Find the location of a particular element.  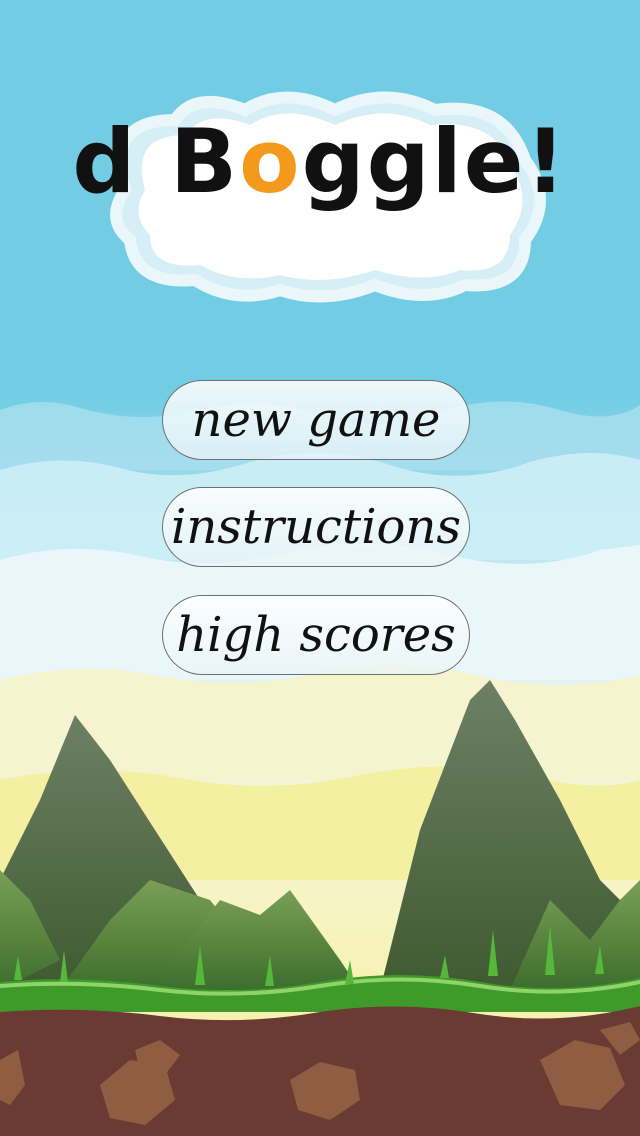

high-scores-button: high scores is located at coordinates (316, 635).